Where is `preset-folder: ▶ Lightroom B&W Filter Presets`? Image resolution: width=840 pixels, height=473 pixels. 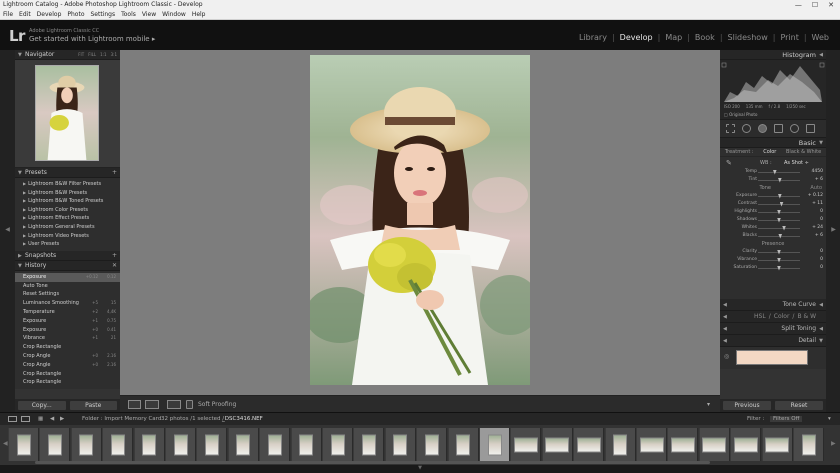 preset-folder: ▶ Lightroom B&W Filter Presets is located at coordinates (67, 184).